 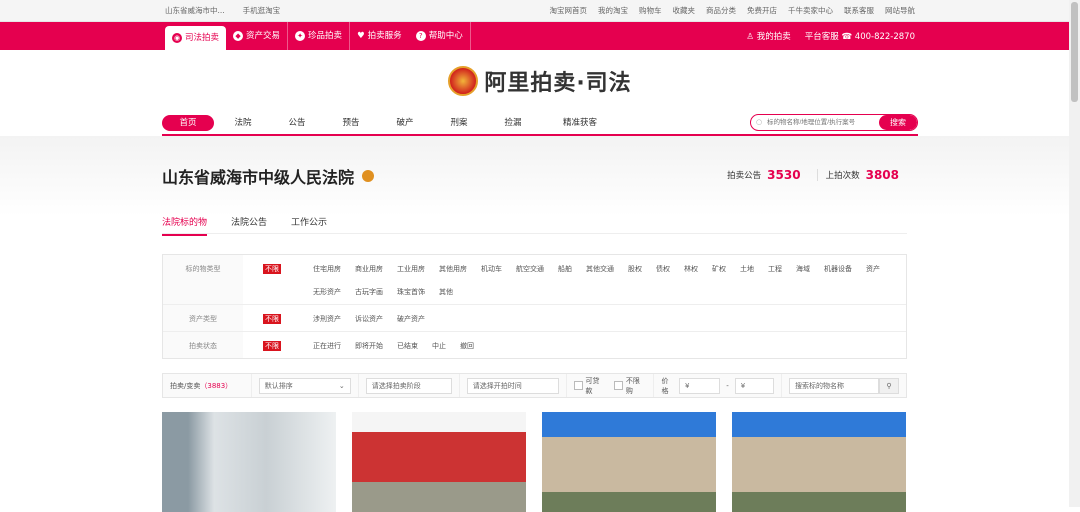 I want to click on nav-home: 首页, so click(x=188, y=123).